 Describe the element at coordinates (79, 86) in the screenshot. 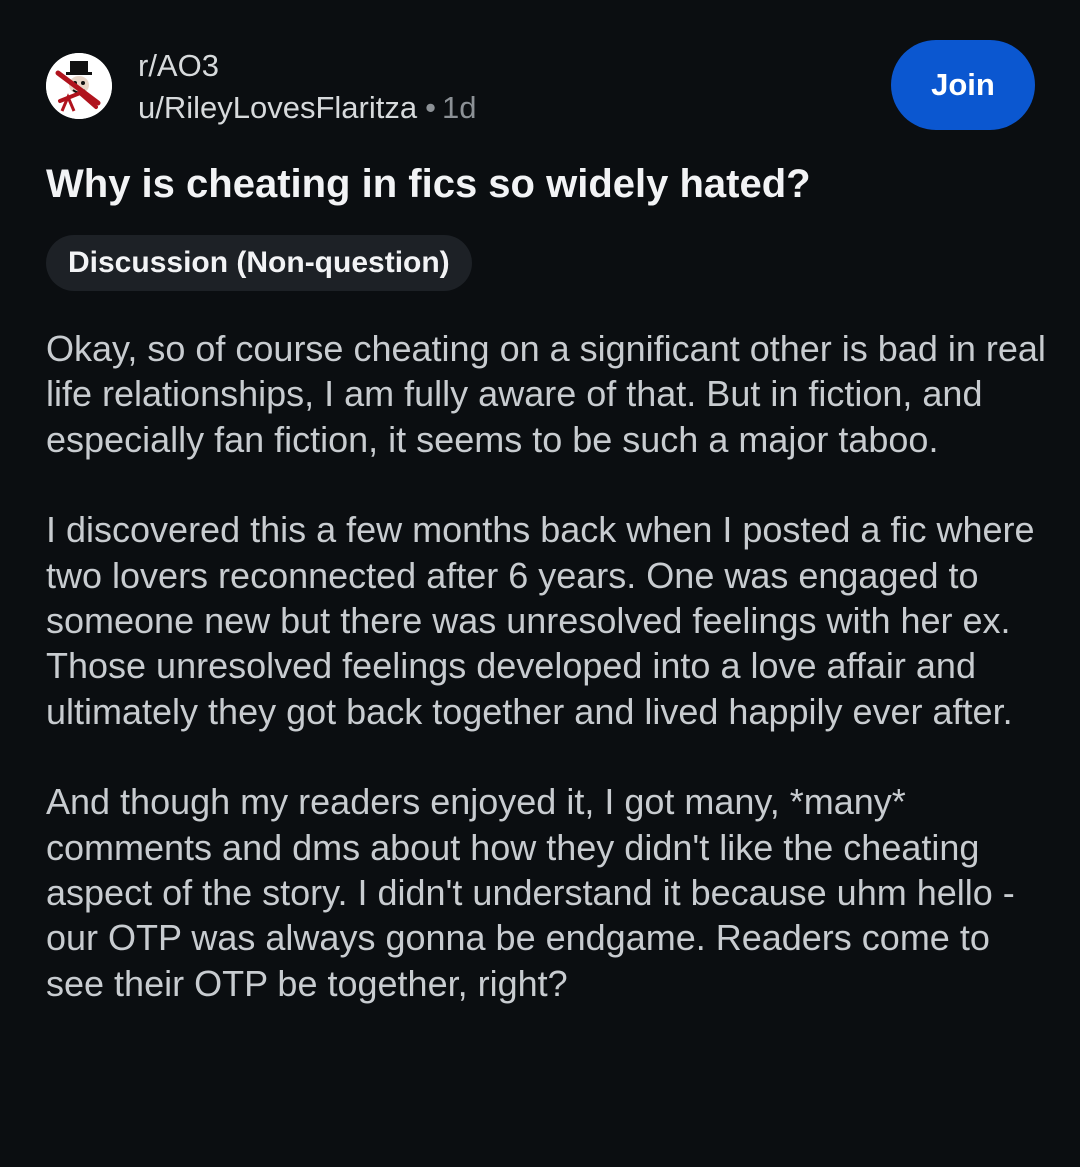

I see `subreddit-avatar-icon` at that location.